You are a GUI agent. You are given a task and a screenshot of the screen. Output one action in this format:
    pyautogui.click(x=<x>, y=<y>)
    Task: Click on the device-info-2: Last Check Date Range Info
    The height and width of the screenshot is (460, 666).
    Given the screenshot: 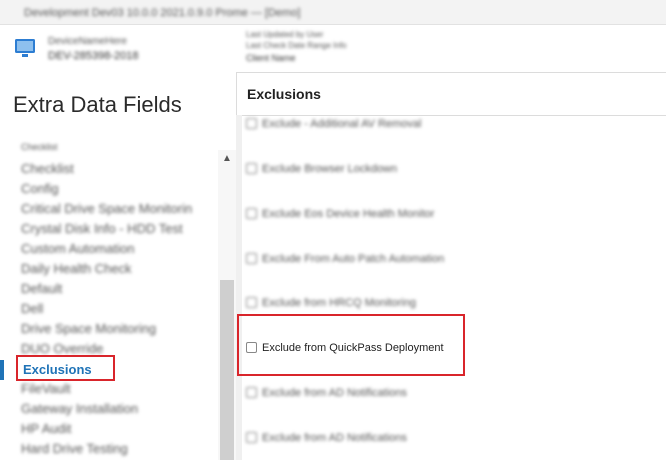 What is the action you would take?
    pyautogui.click(x=296, y=45)
    